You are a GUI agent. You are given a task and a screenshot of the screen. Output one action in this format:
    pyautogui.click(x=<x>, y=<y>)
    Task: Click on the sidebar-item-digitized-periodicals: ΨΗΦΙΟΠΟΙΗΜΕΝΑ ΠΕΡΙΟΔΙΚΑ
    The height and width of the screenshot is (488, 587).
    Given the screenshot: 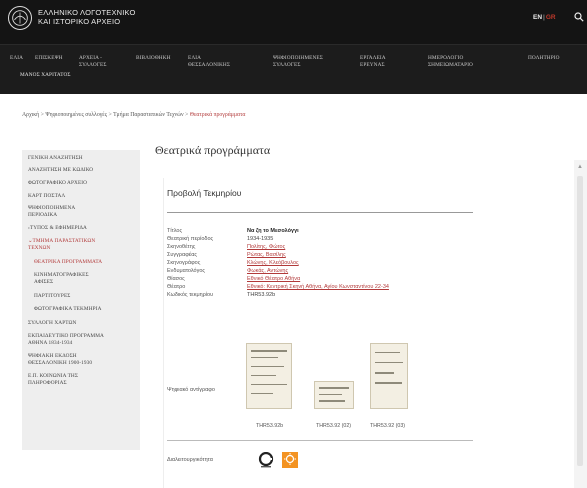 What is the action you would take?
    pyautogui.click(x=51, y=212)
    